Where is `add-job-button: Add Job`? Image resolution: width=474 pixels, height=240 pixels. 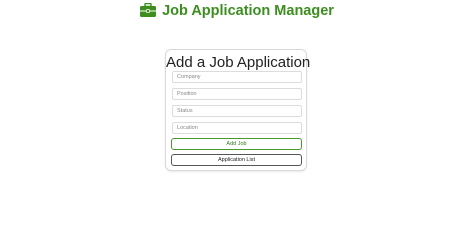 add-job-button: Add Job is located at coordinates (236, 144).